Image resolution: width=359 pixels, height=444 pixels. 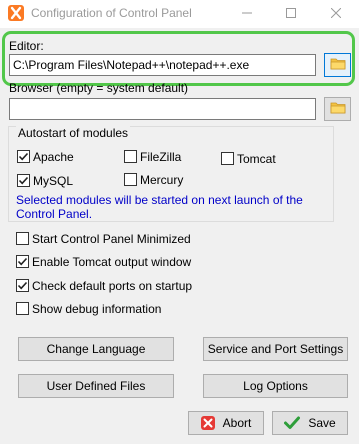 I want to click on change-language-button: Change Language, so click(x=96, y=349).